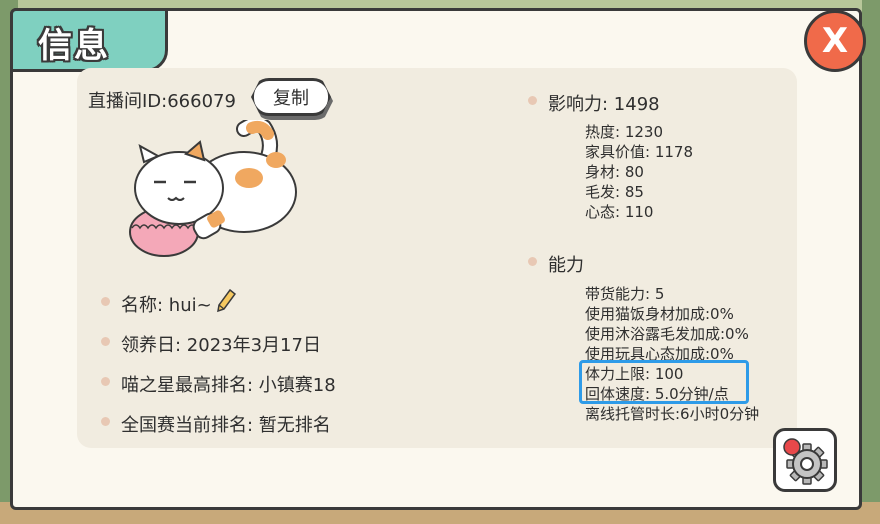  I want to click on close-icon: X, so click(835, 41).